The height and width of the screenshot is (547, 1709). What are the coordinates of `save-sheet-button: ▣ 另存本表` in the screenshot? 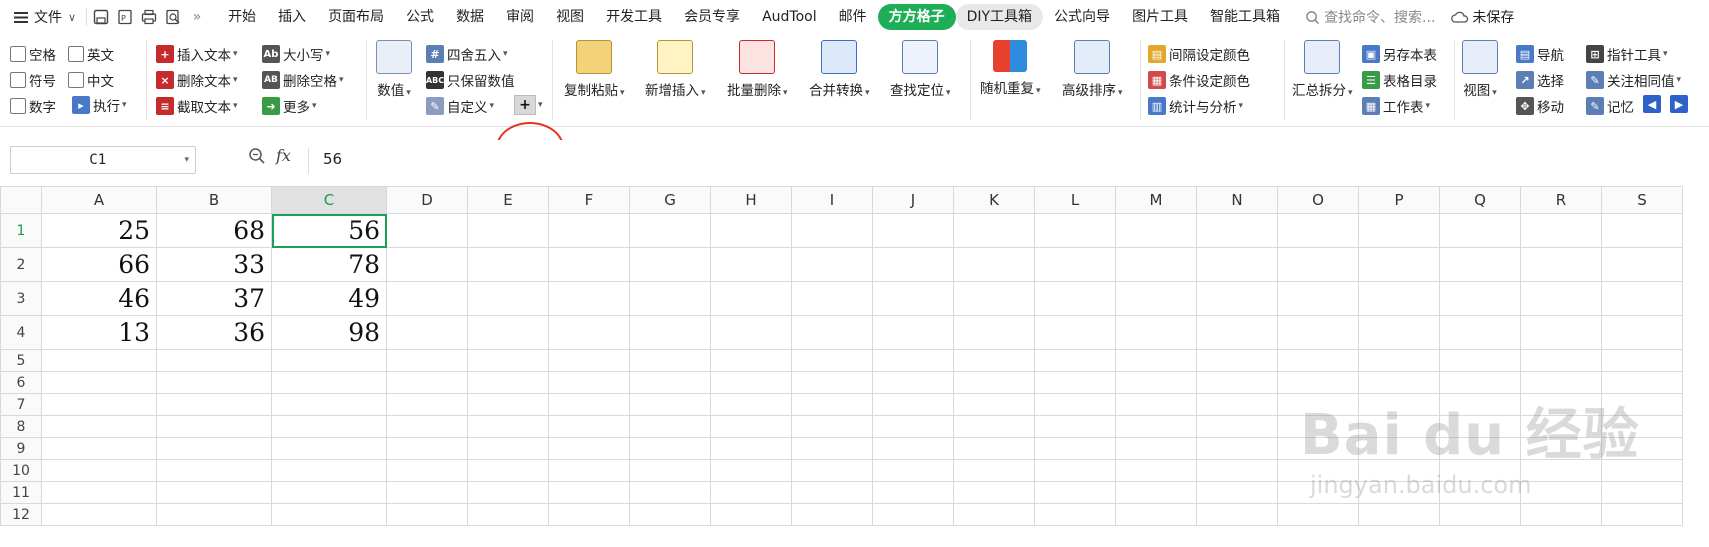 It's located at (1399, 54).